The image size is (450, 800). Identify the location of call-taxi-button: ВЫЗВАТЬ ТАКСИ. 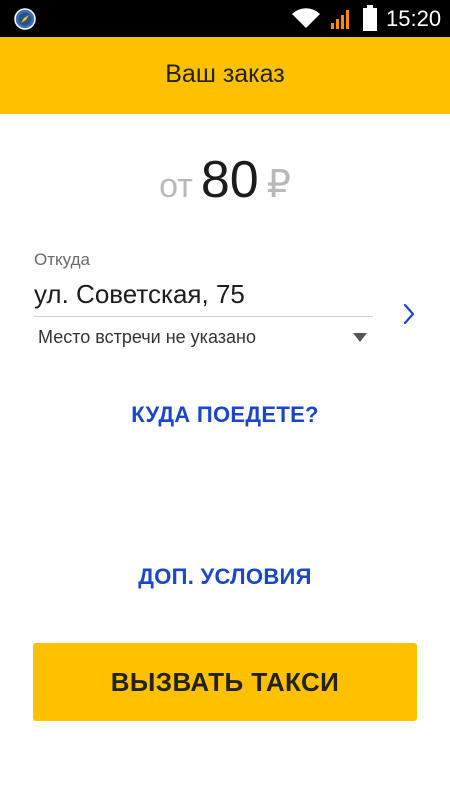
(225, 682).